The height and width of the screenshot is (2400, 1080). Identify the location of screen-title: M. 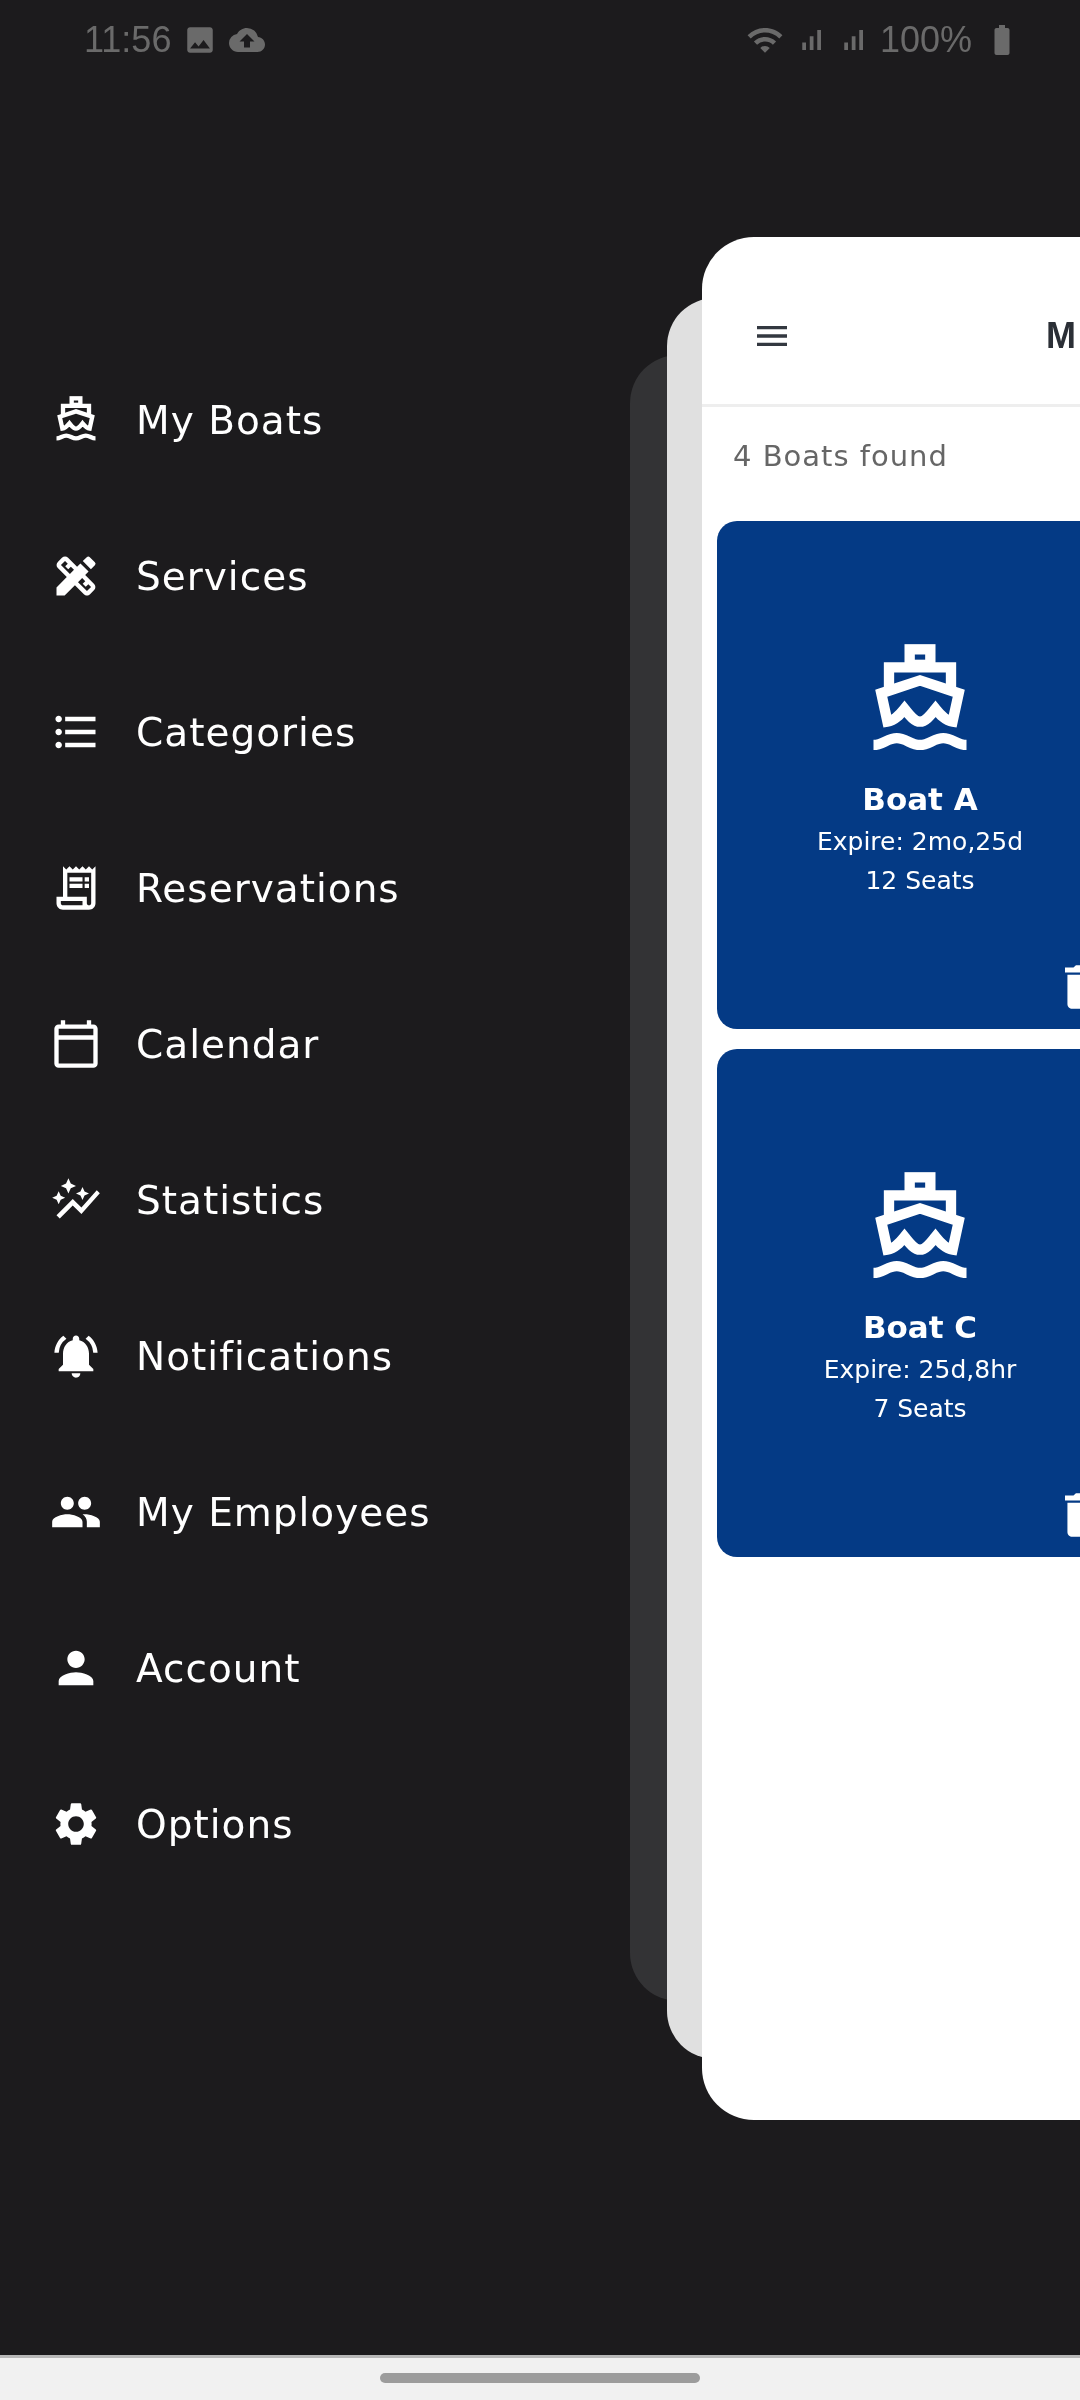
(1061, 335).